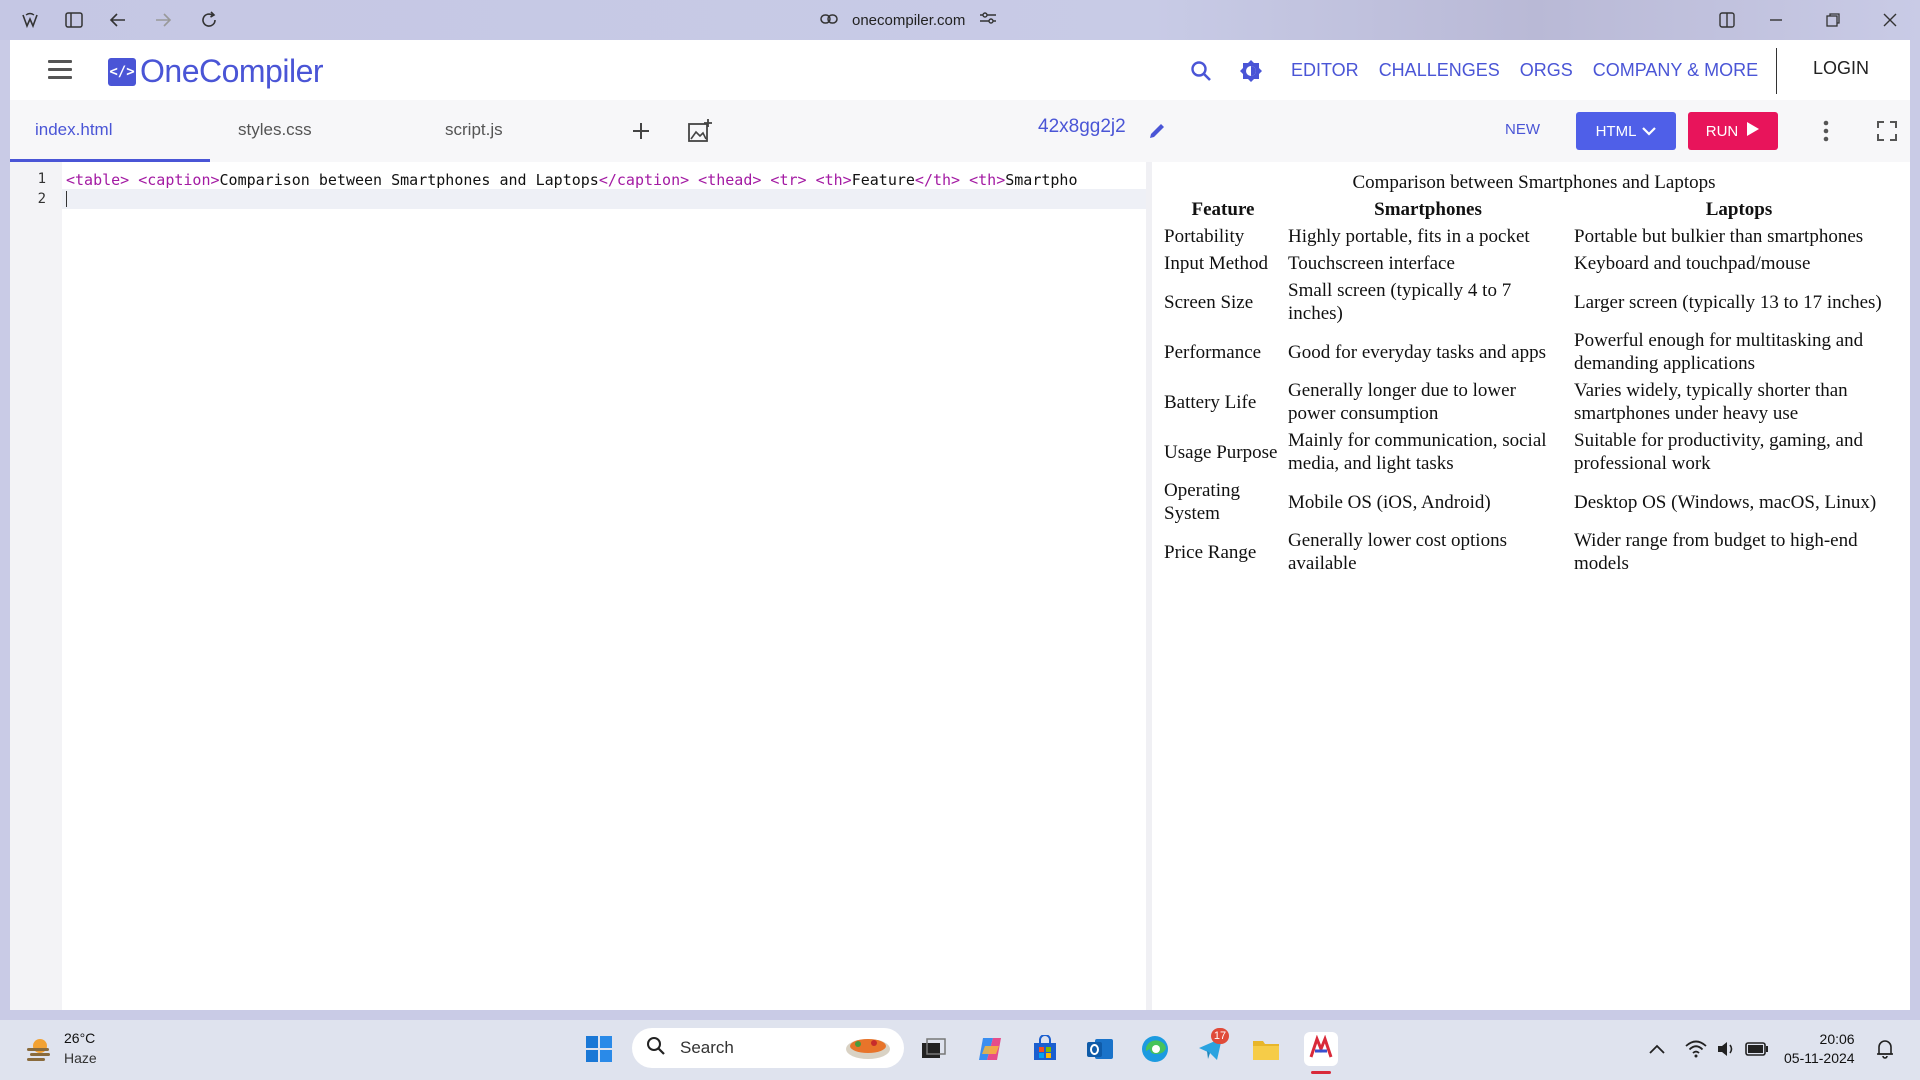 Image resolution: width=1920 pixels, height=1080 pixels. What do you see at coordinates (1041, 180) in the screenshot?
I see `code-text-token: Smartpho` at bounding box center [1041, 180].